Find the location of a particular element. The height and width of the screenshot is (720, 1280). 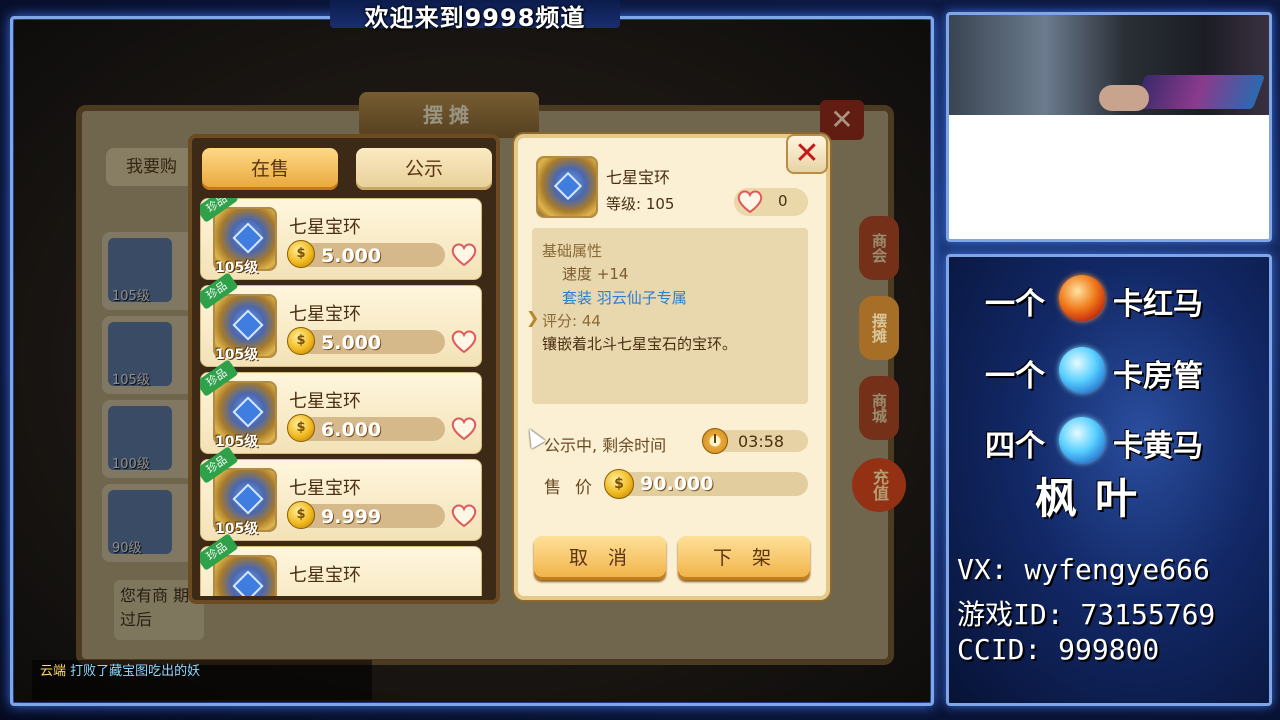

webcam-video is located at coordinates (1109, 65).